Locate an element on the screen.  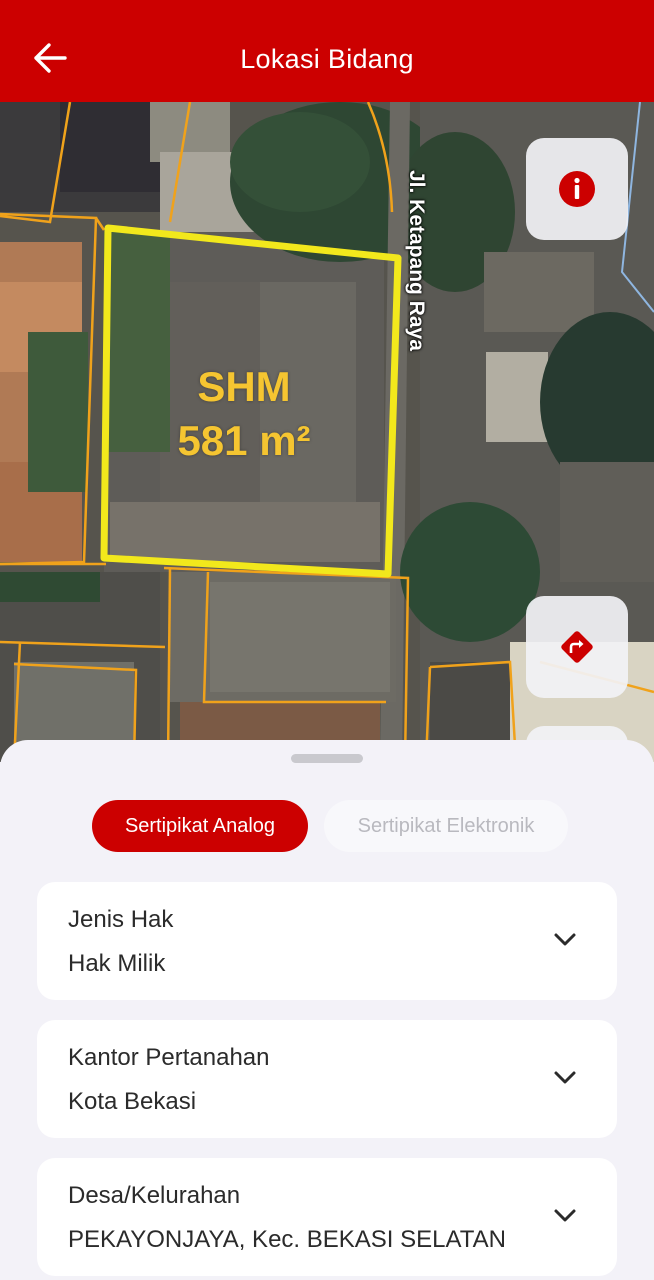
card-value: PEKAYONJAYA, Kec. BEKASI SELATAN is located at coordinates (287, 1239).